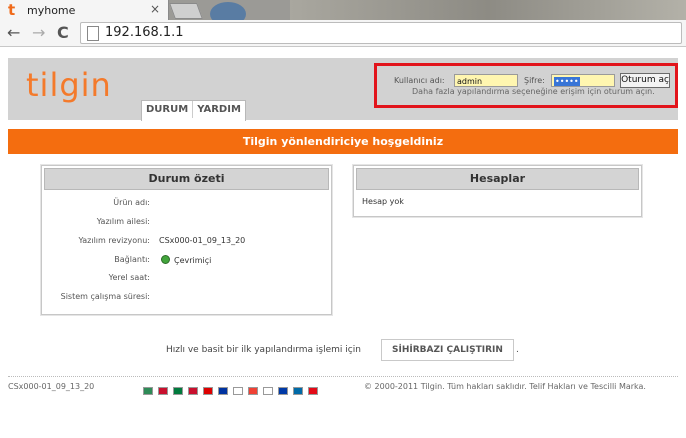  I want to click on status-summary-title: Durum özeti, so click(186, 179).